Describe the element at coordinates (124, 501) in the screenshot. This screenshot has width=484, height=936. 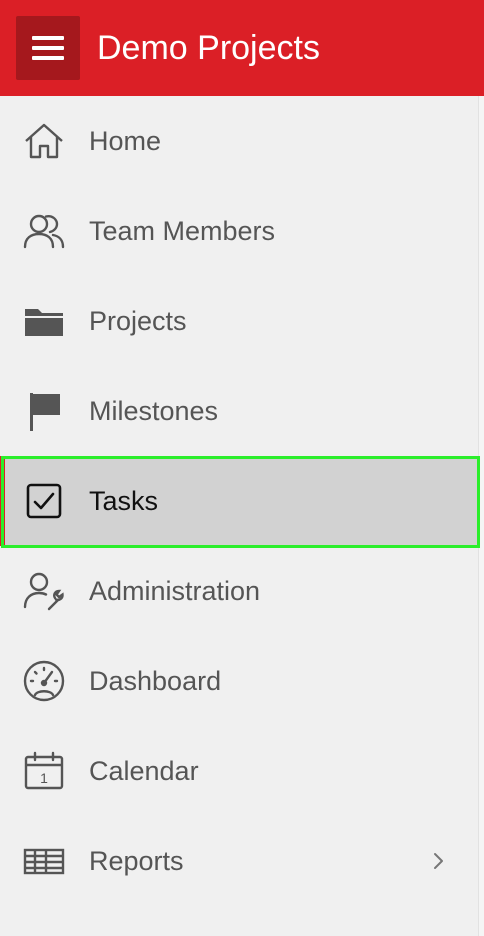
I see `nav-item-label: Tasks` at that location.